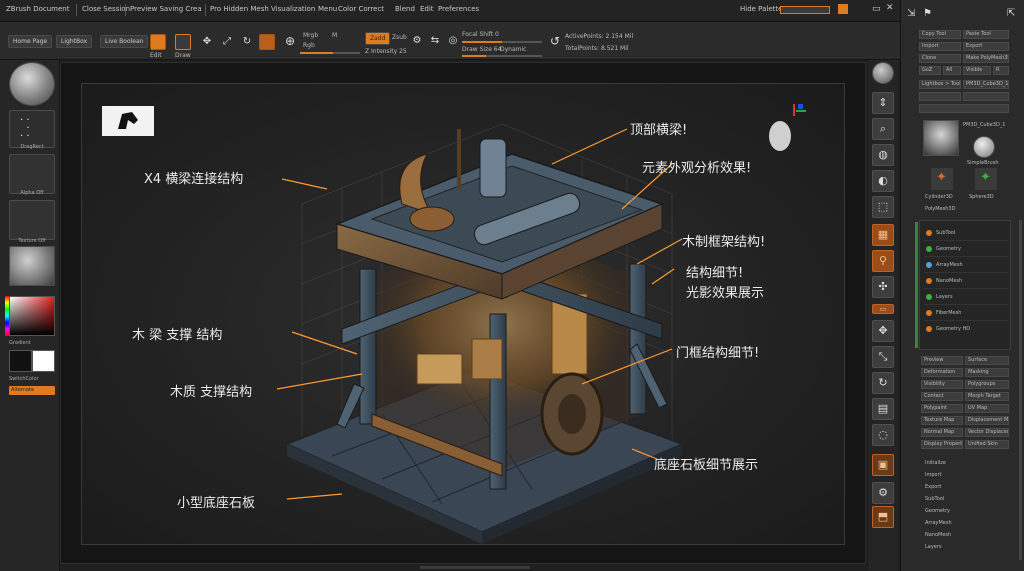 This screenshot has width=1024, height=571. What do you see at coordinates (883, 129) in the screenshot?
I see `zoom-icon: ⌕` at bounding box center [883, 129].